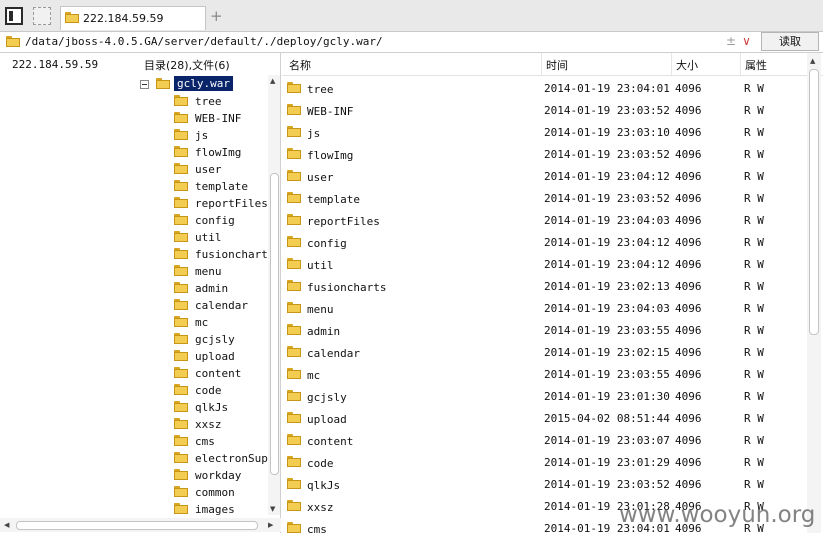 Image resolution: width=823 pixels, height=545 pixels. What do you see at coordinates (544, 199) in the screenshot?
I see `file-row: template 2014-01-19 23:03:52 4096 R W` at bounding box center [544, 199].